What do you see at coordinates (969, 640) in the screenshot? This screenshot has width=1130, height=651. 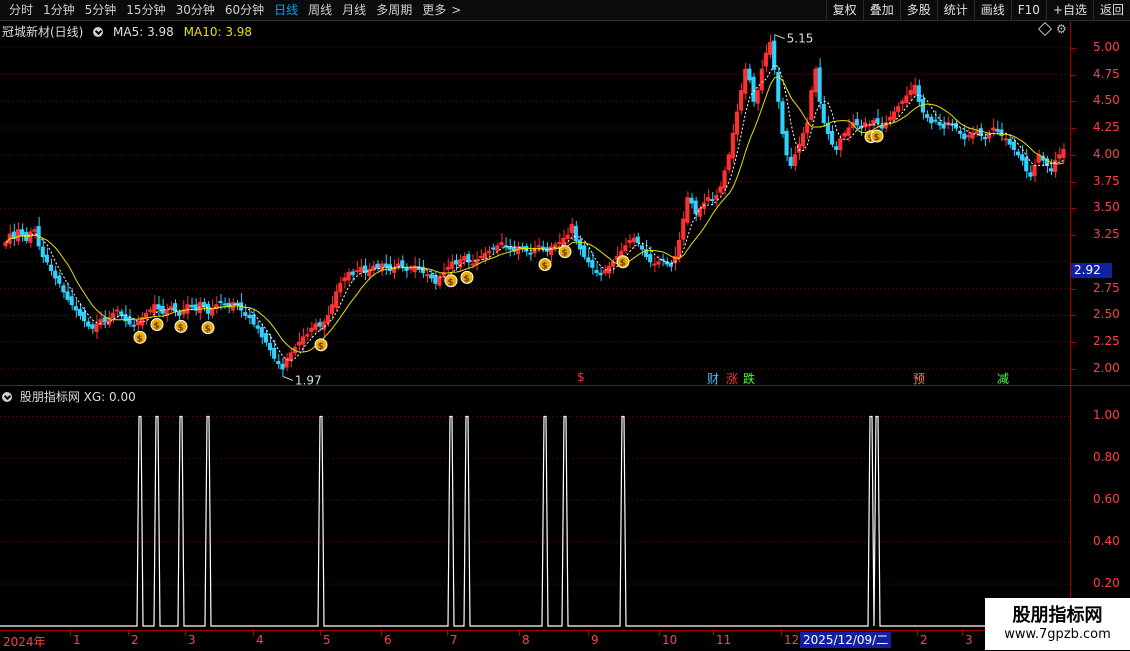 I see `time-tick-14: 3` at bounding box center [969, 640].